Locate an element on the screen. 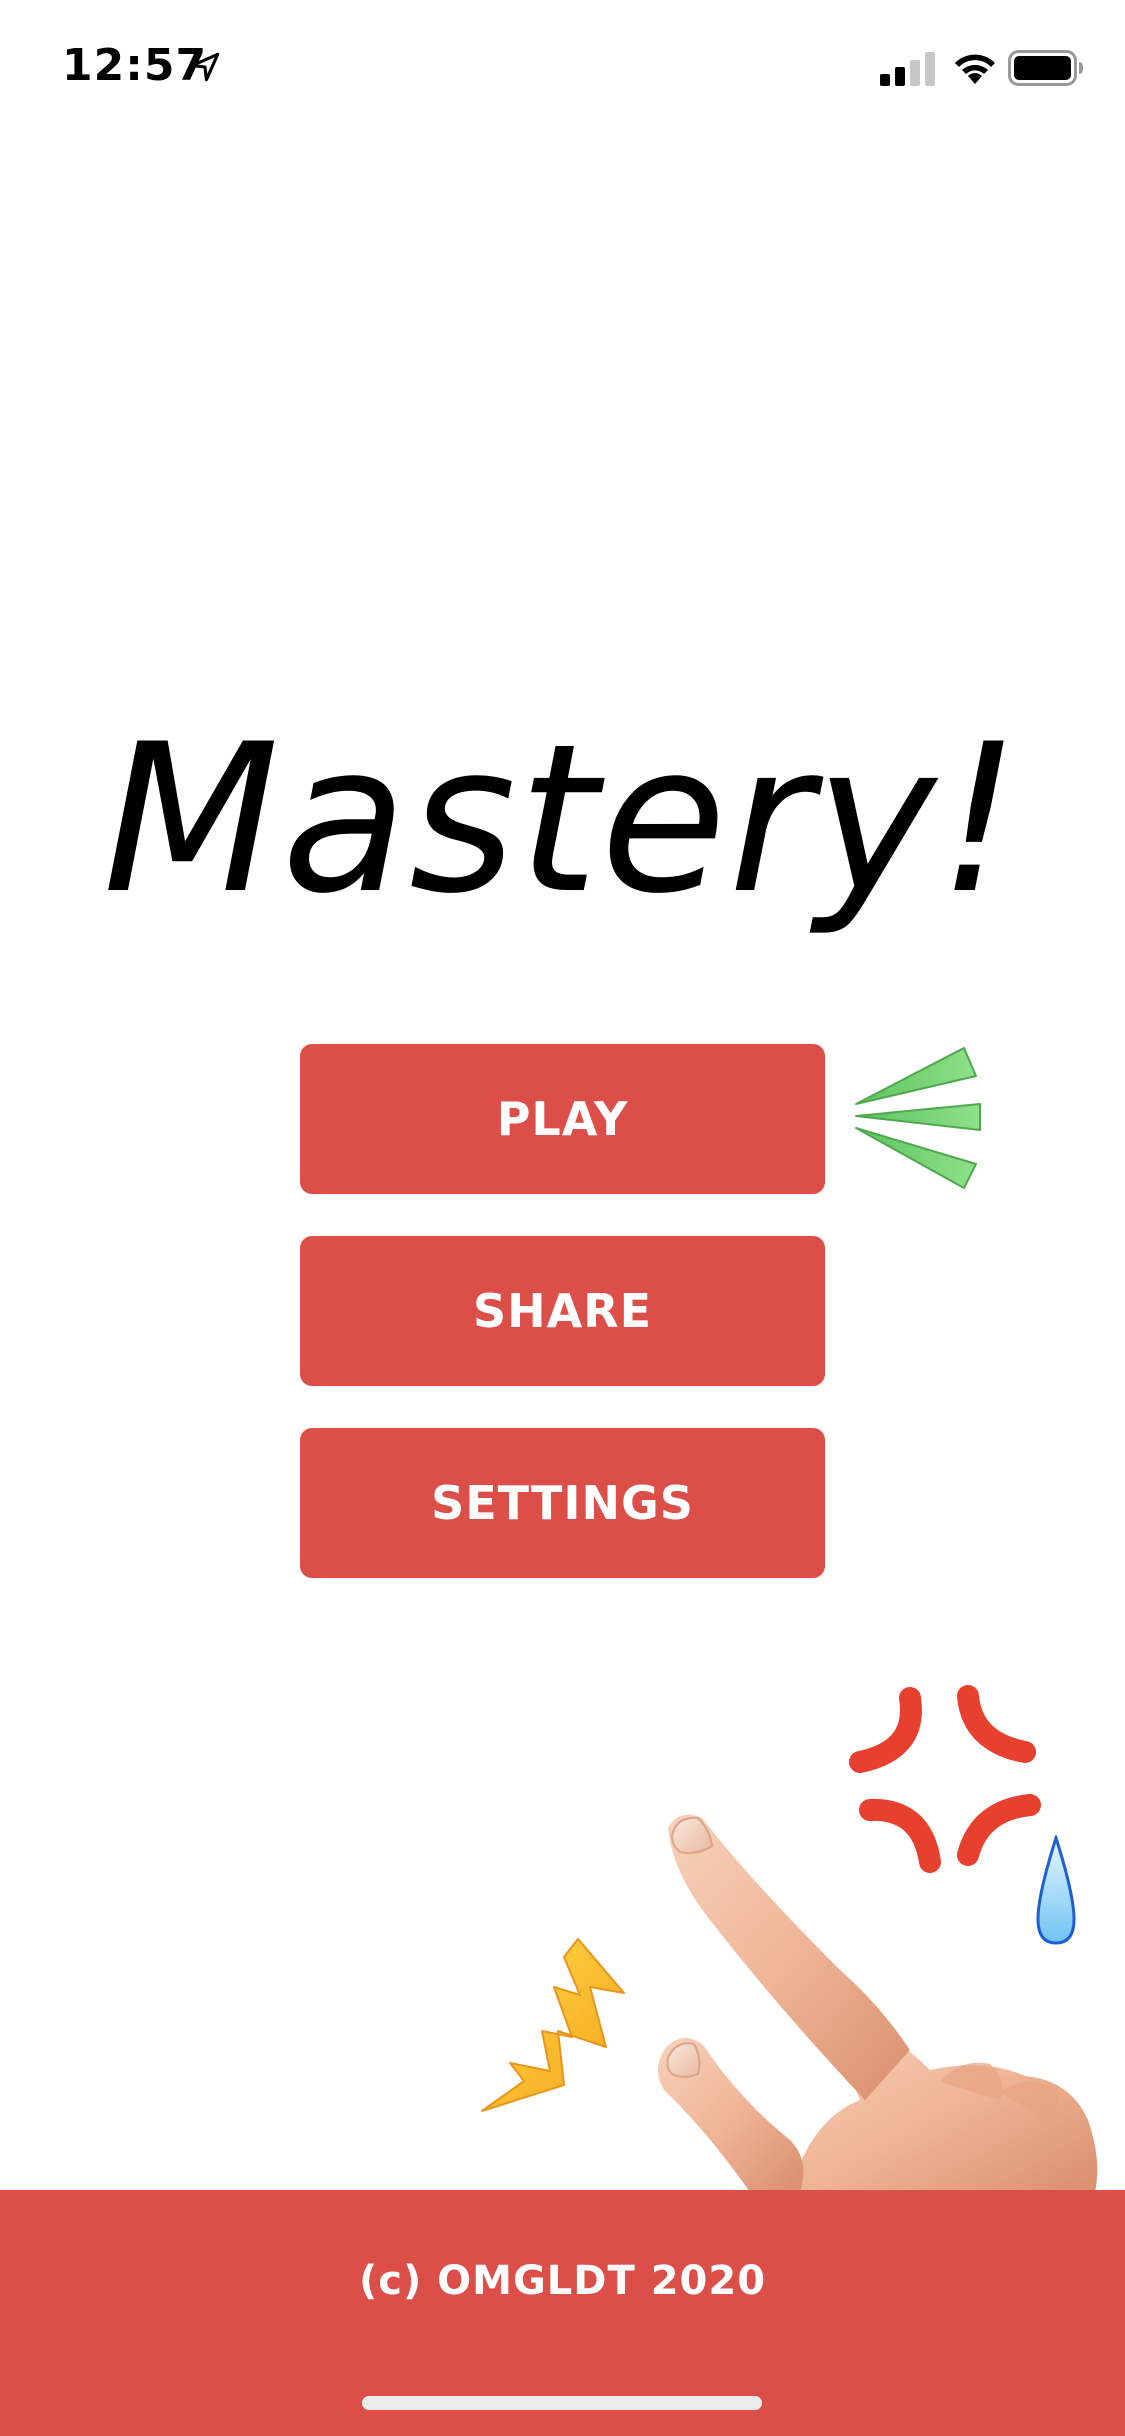  app-title: Mastery! is located at coordinates (562, 820).